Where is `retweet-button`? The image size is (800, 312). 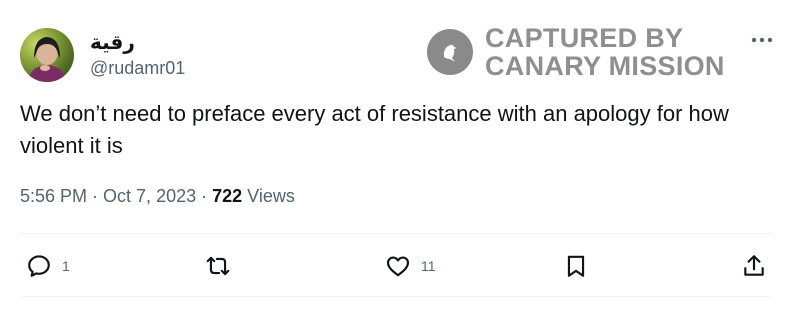 retweet-button is located at coordinates (218, 266).